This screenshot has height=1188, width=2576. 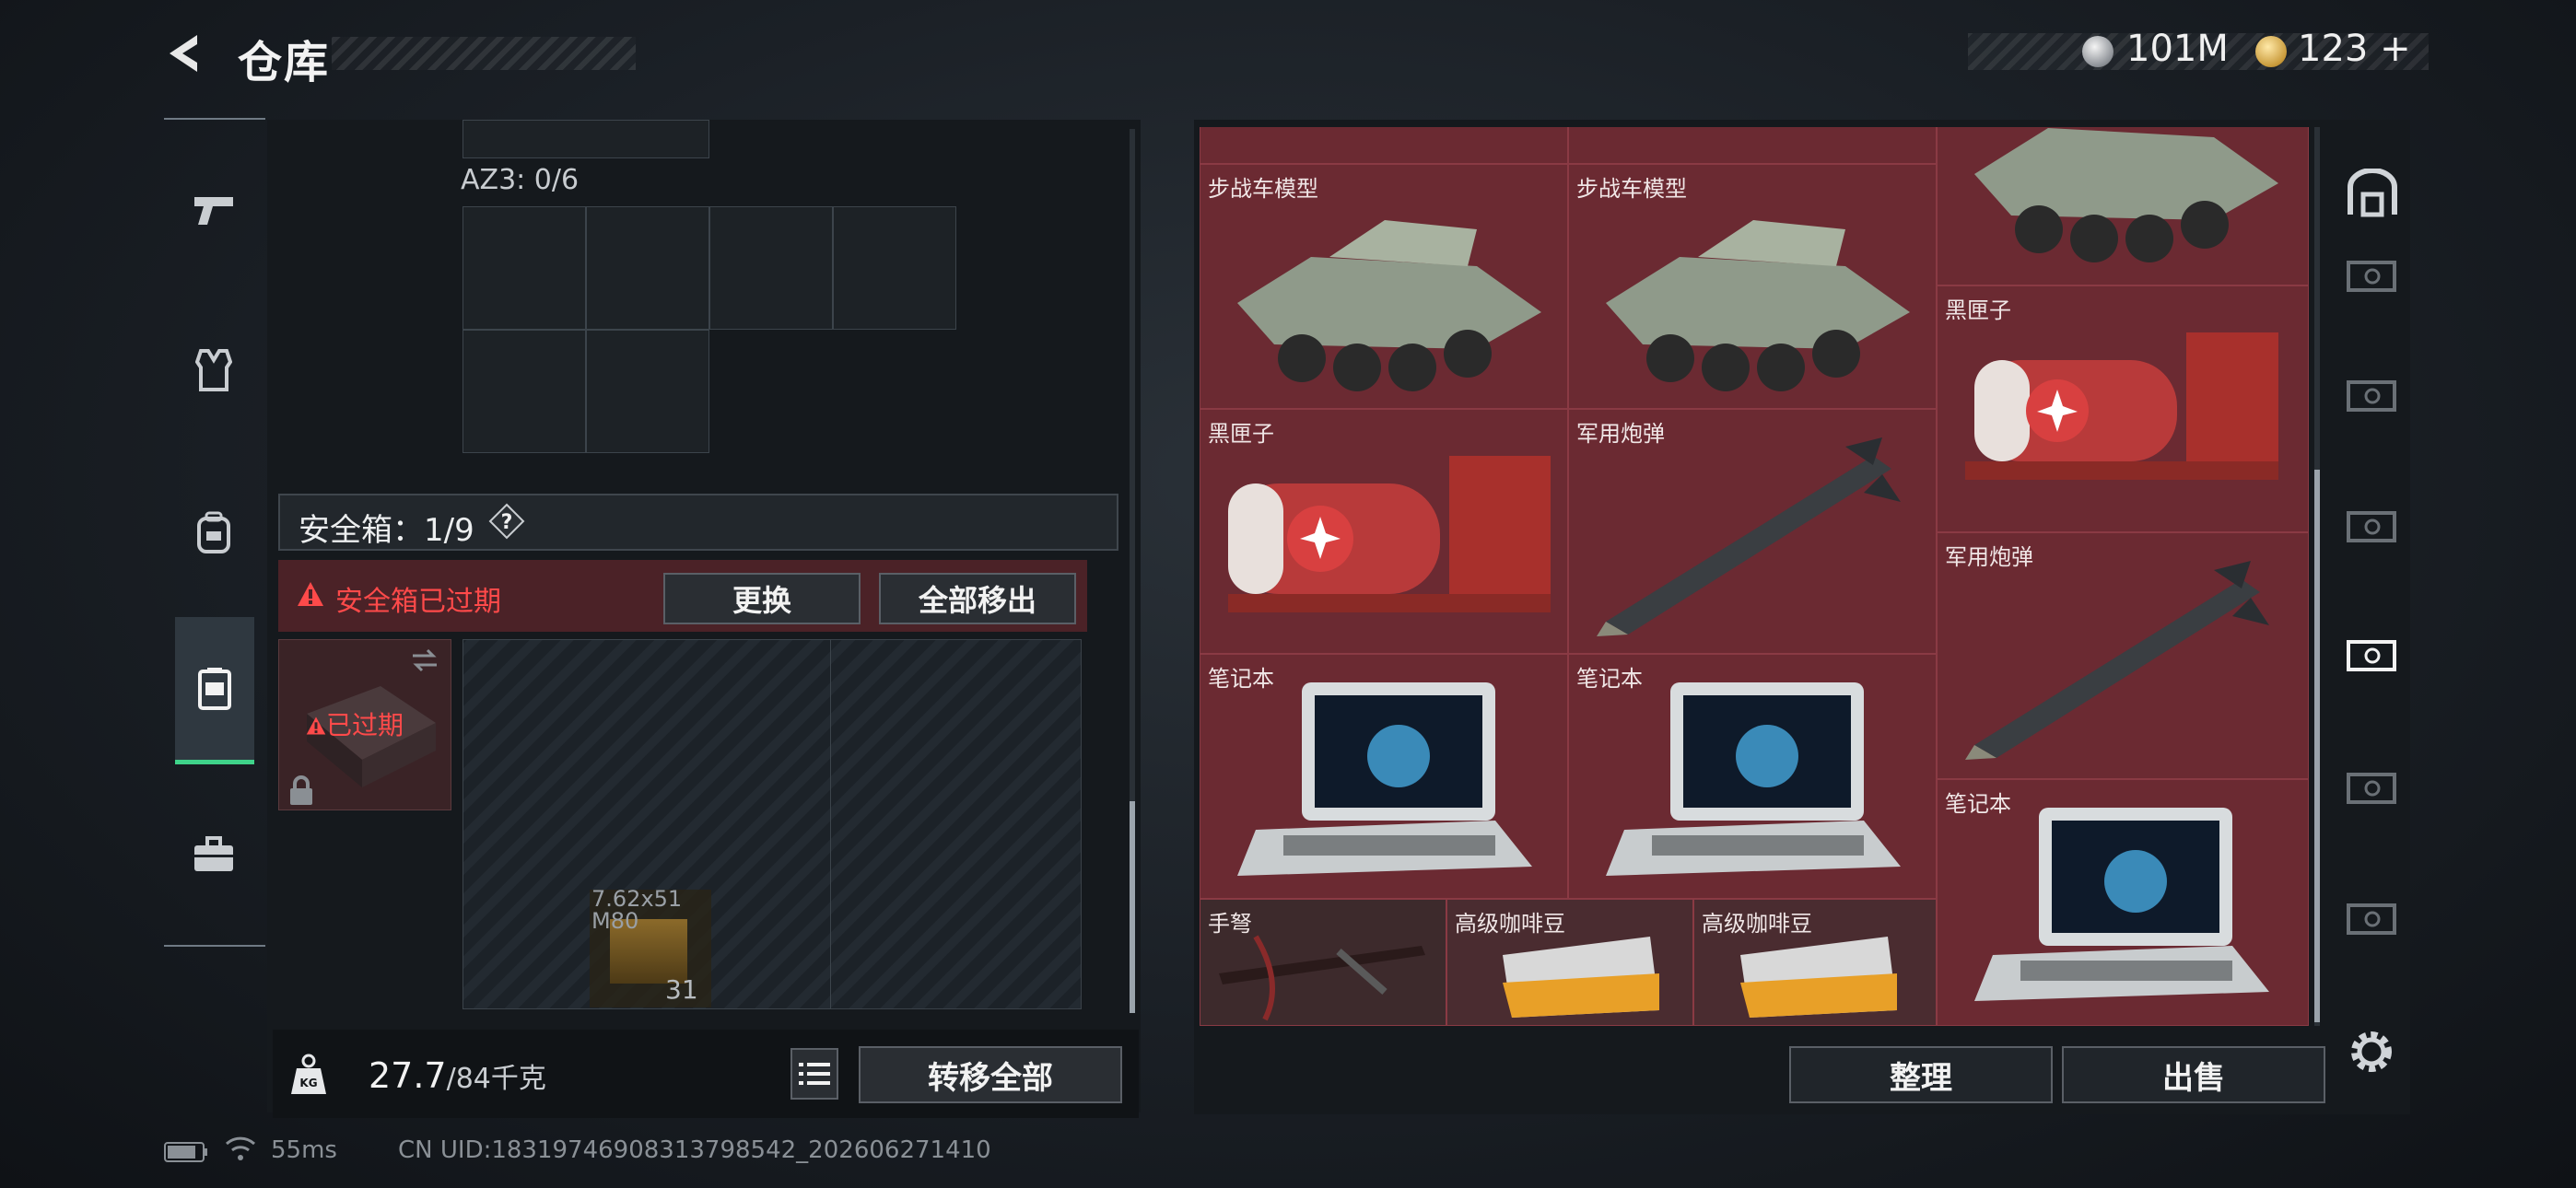 What do you see at coordinates (2097, 51) in the screenshot?
I see `silver-coin-icon` at bounding box center [2097, 51].